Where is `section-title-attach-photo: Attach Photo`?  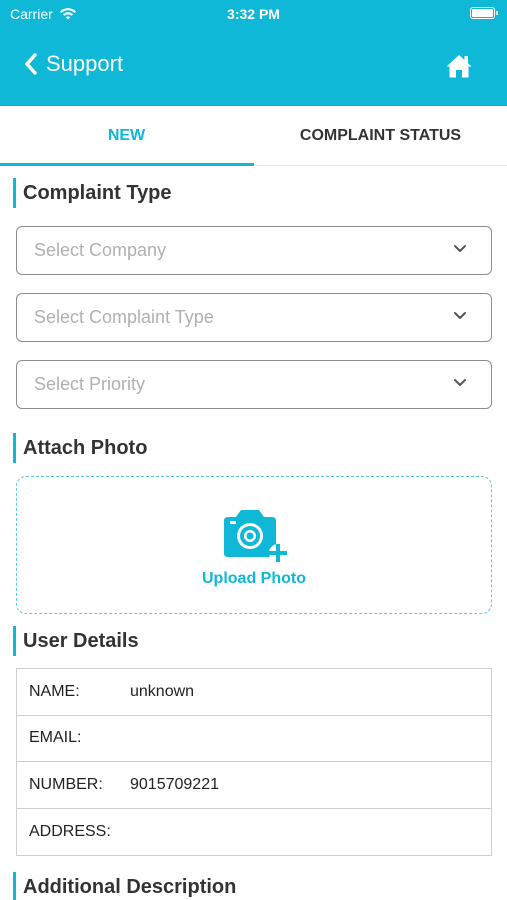 section-title-attach-photo: Attach Photo is located at coordinates (80, 448).